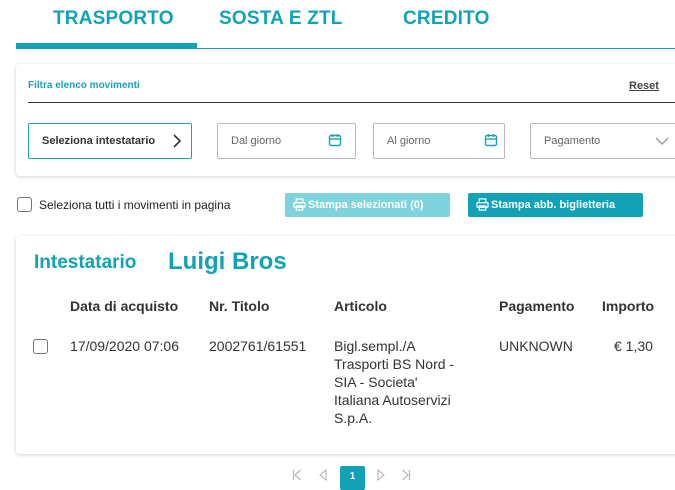 The width and height of the screenshot is (675, 490). I want to click on row-number: 2002761/61551, so click(258, 346).